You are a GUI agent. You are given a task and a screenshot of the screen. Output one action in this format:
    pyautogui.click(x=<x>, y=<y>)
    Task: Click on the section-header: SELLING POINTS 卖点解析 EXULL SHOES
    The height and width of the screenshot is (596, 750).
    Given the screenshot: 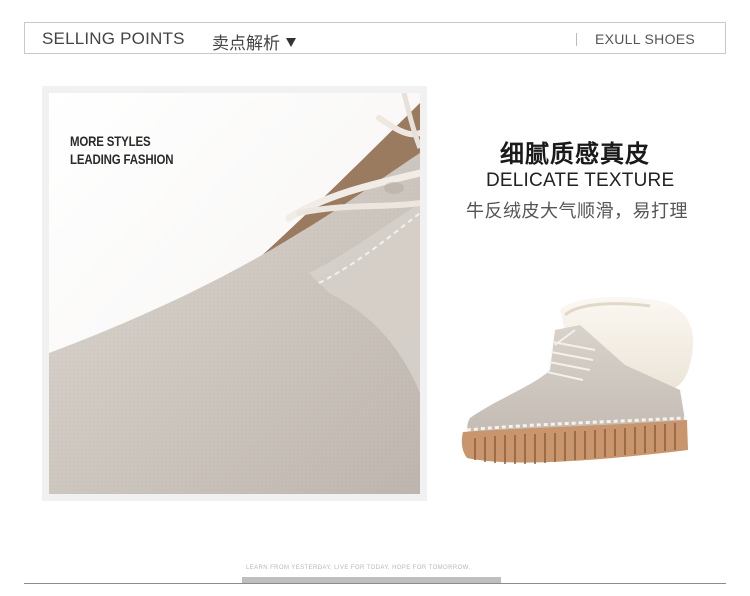 What is the action you would take?
    pyautogui.click(x=375, y=38)
    